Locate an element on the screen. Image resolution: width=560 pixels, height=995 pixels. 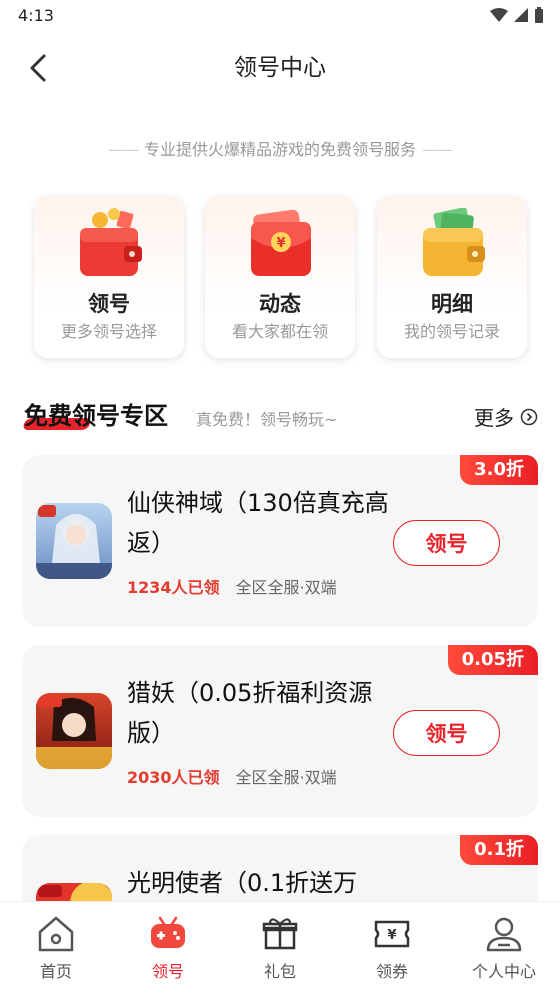
quick-entry-title: 动态 is located at coordinates (280, 304).